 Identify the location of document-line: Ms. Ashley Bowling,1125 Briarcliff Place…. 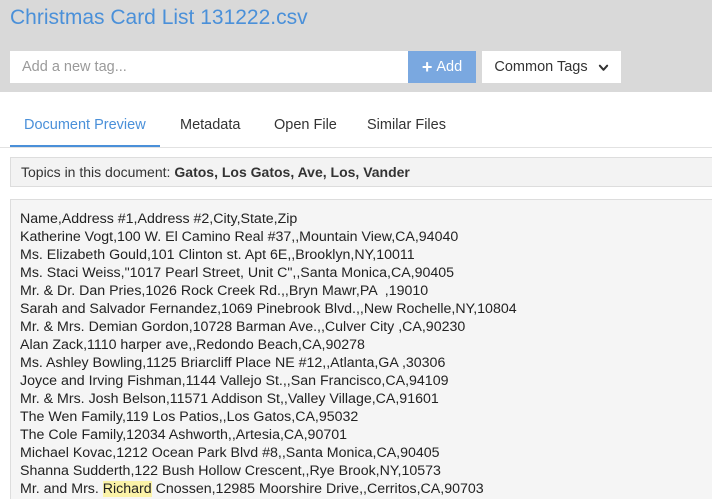
(233, 363).